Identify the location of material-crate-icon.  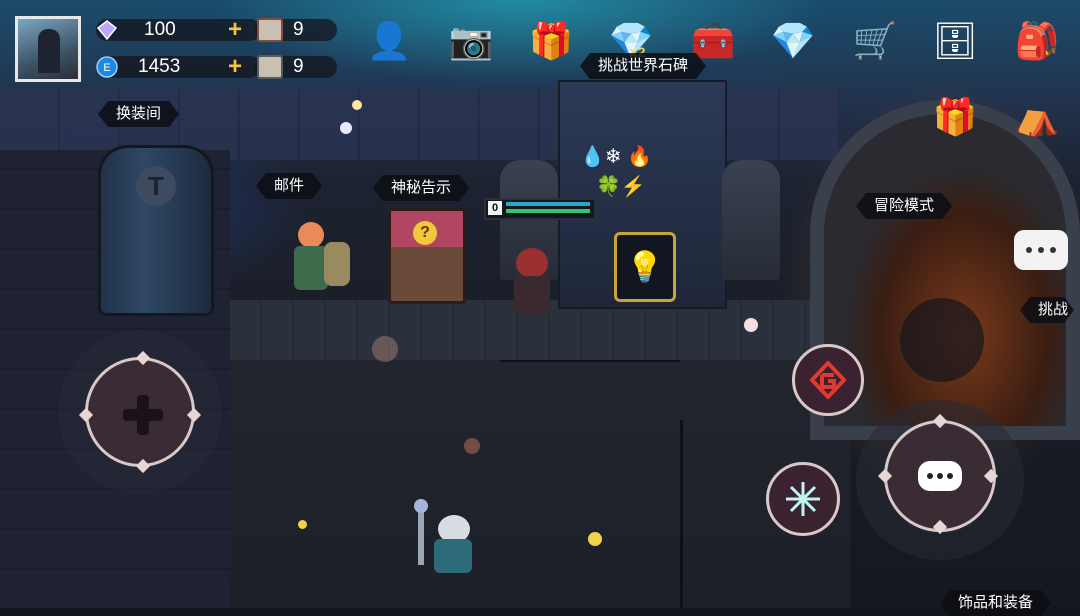
(270, 67).